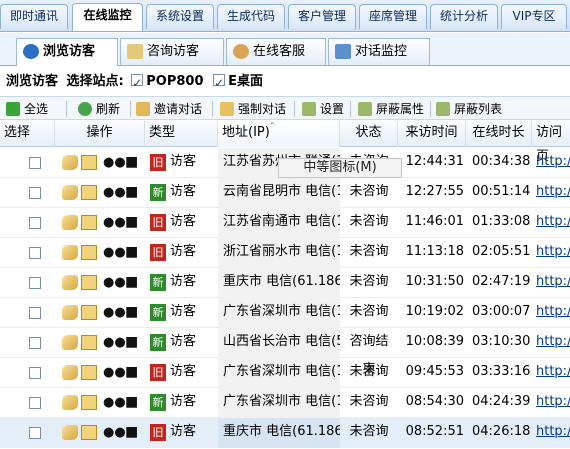 This screenshot has width=570, height=449. I want to click on tab-seat-management: 座席管理, so click(393, 16).